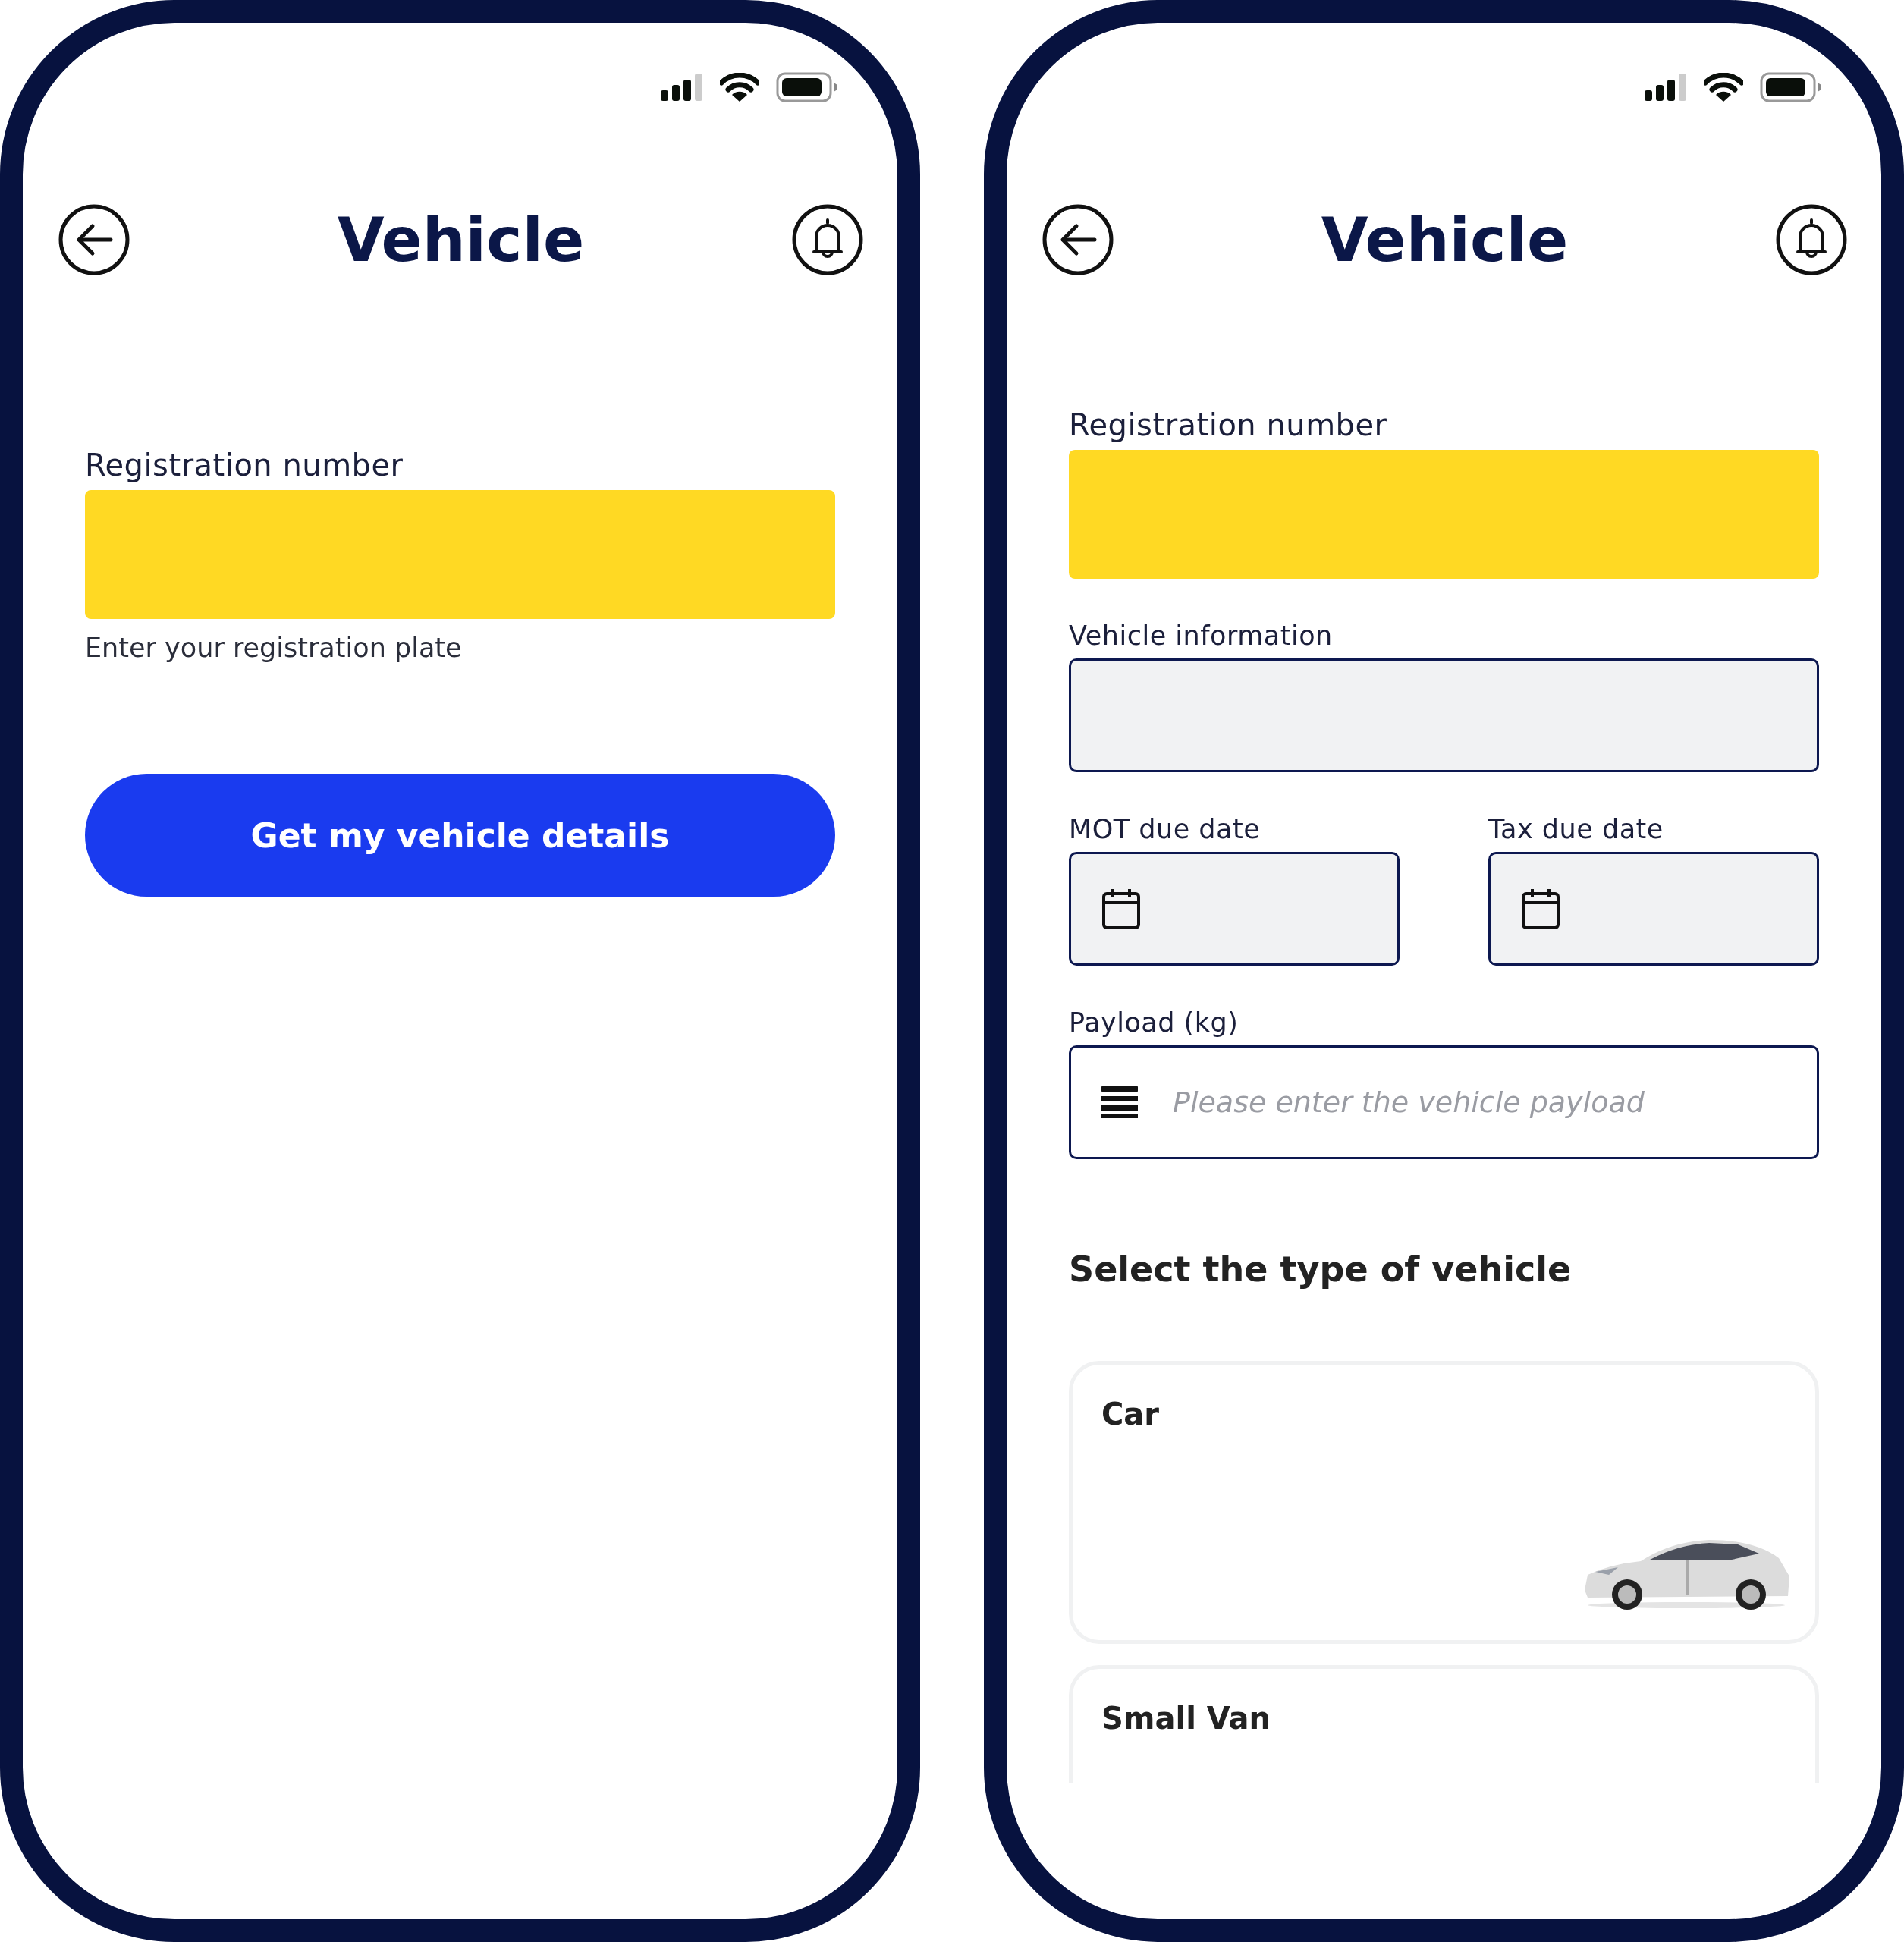 The height and width of the screenshot is (1942, 1904). What do you see at coordinates (1165, 829) in the screenshot?
I see `field-label: MOT due date` at bounding box center [1165, 829].